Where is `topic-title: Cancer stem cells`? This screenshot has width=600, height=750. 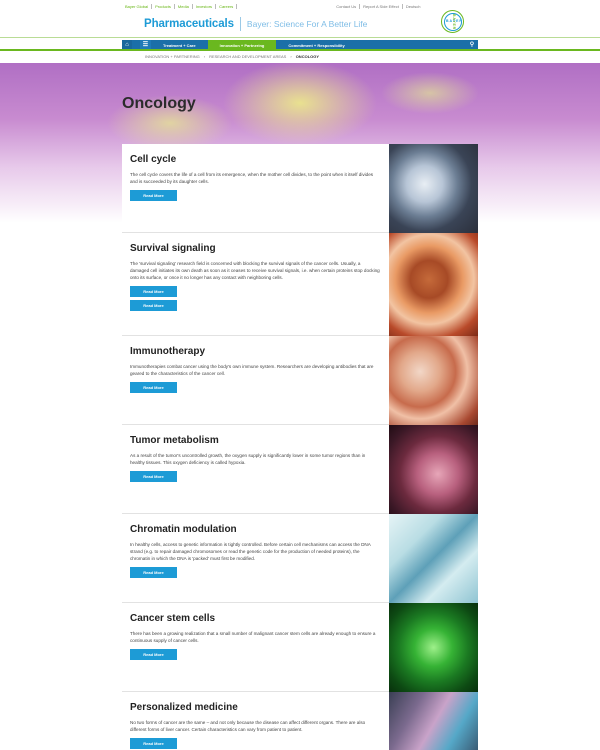
topic-title: Cancer stem cells is located at coordinates (173, 618).